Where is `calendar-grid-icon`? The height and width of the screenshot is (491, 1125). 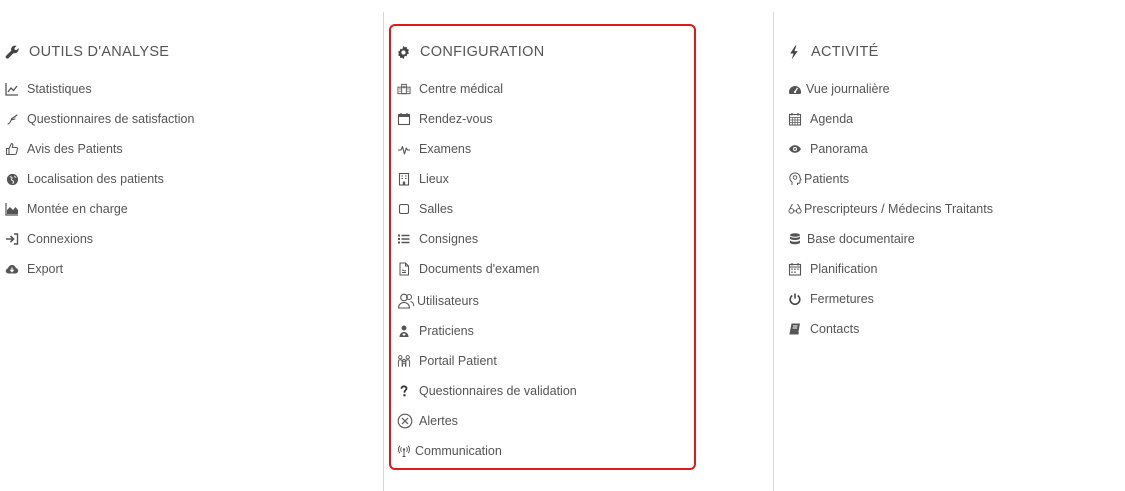
calendar-grid-icon is located at coordinates (795, 119).